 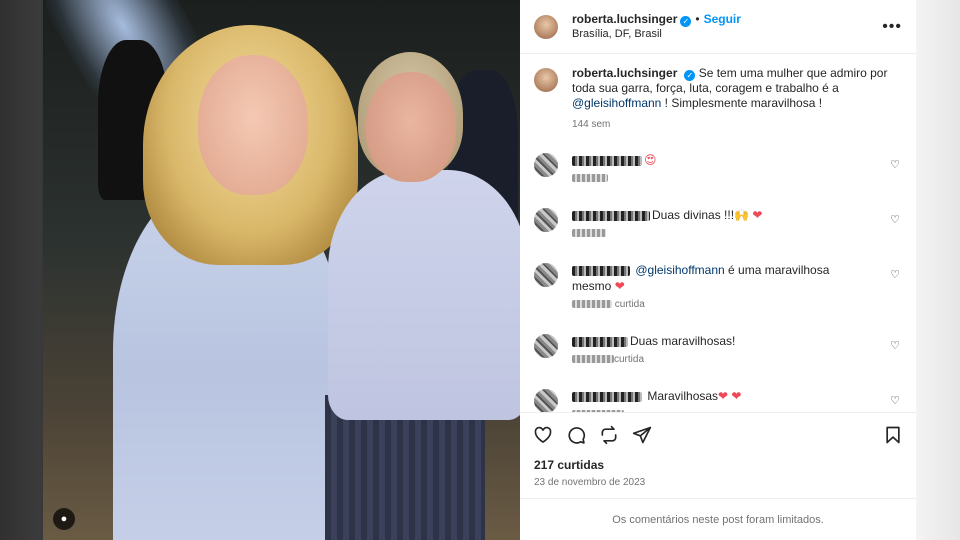 I want to click on comment-text: Duas divinas !!!, so click(x=693, y=215).